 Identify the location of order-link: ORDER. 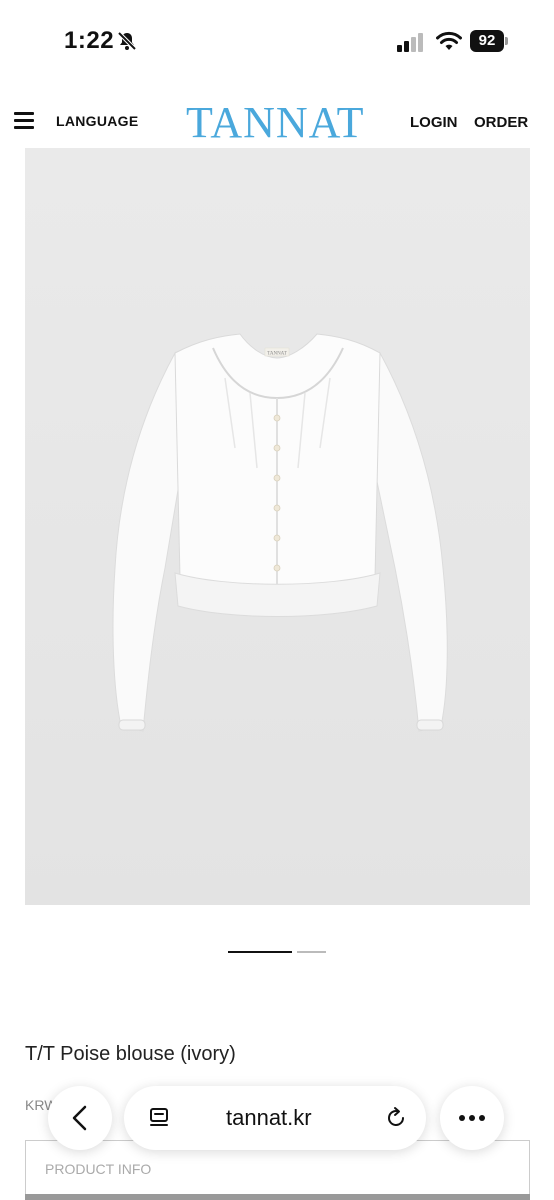
(501, 122).